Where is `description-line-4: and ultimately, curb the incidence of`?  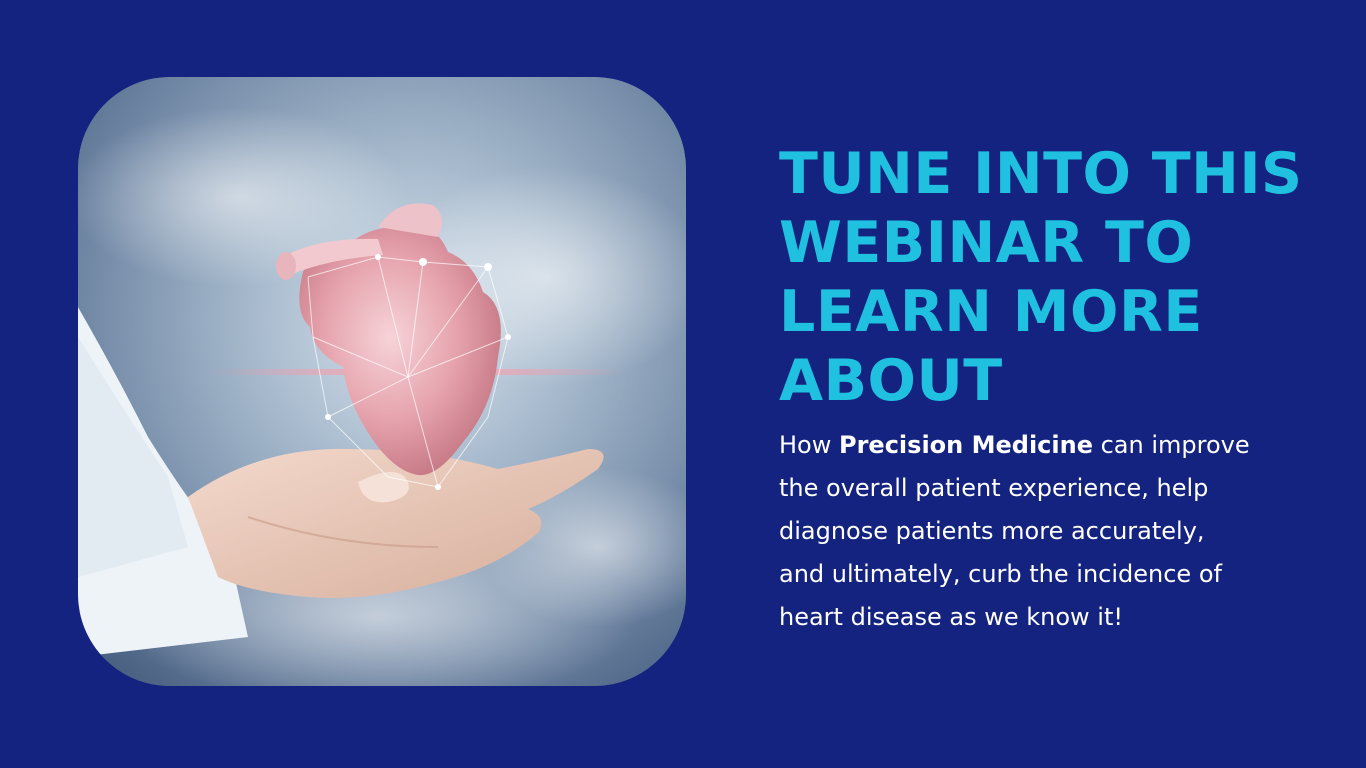
description-line-4: and ultimately, curb the incidence of is located at coordinates (1000, 574).